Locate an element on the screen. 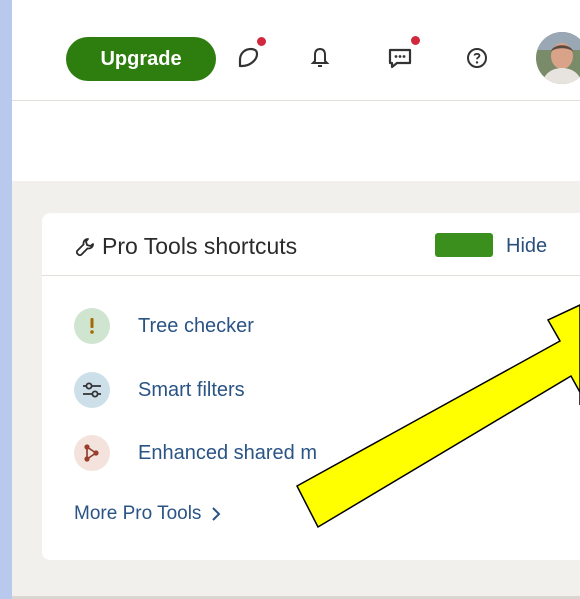 This screenshot has width=580, height=599. left-edge-strip is located at coordinates (6, 299).